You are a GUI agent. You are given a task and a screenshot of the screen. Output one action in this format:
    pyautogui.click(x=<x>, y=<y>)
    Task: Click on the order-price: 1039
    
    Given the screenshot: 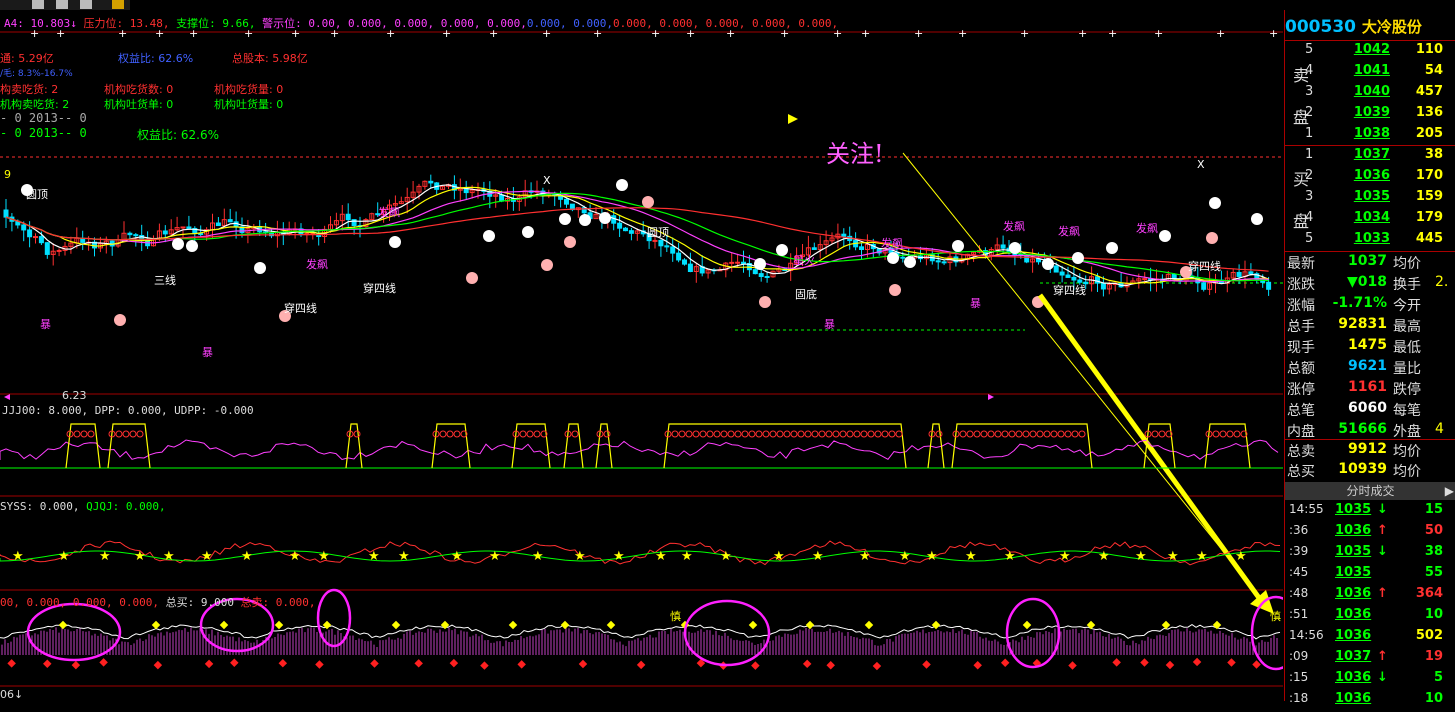 What is the action you would take?
    pyautogui.click(x=1365, y=112)
    